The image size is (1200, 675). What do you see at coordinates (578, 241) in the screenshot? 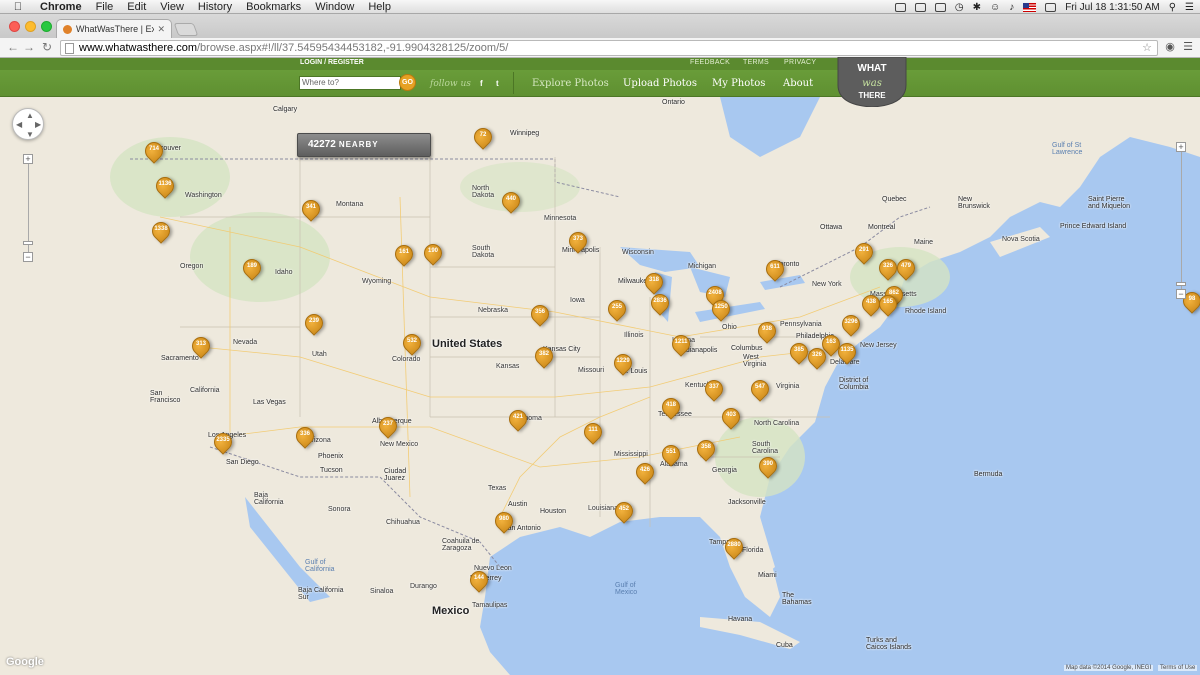
I see `photo-cluster-pin: 373` at bounding box center [578, 241].